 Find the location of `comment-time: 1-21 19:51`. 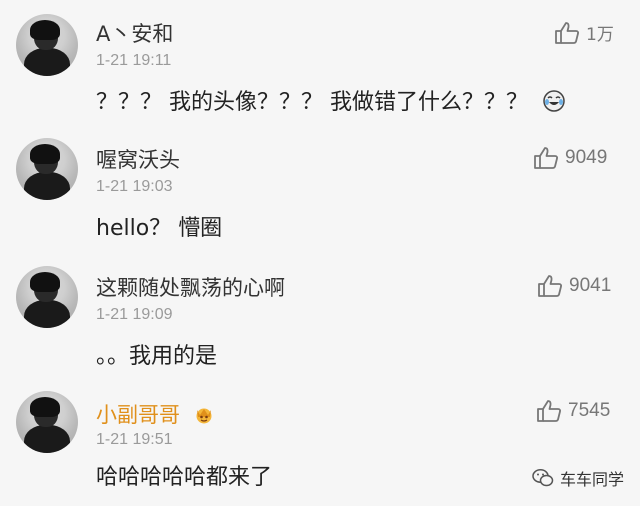

comment-time: 1-21 19:51 is located at coordinates (134, 439).